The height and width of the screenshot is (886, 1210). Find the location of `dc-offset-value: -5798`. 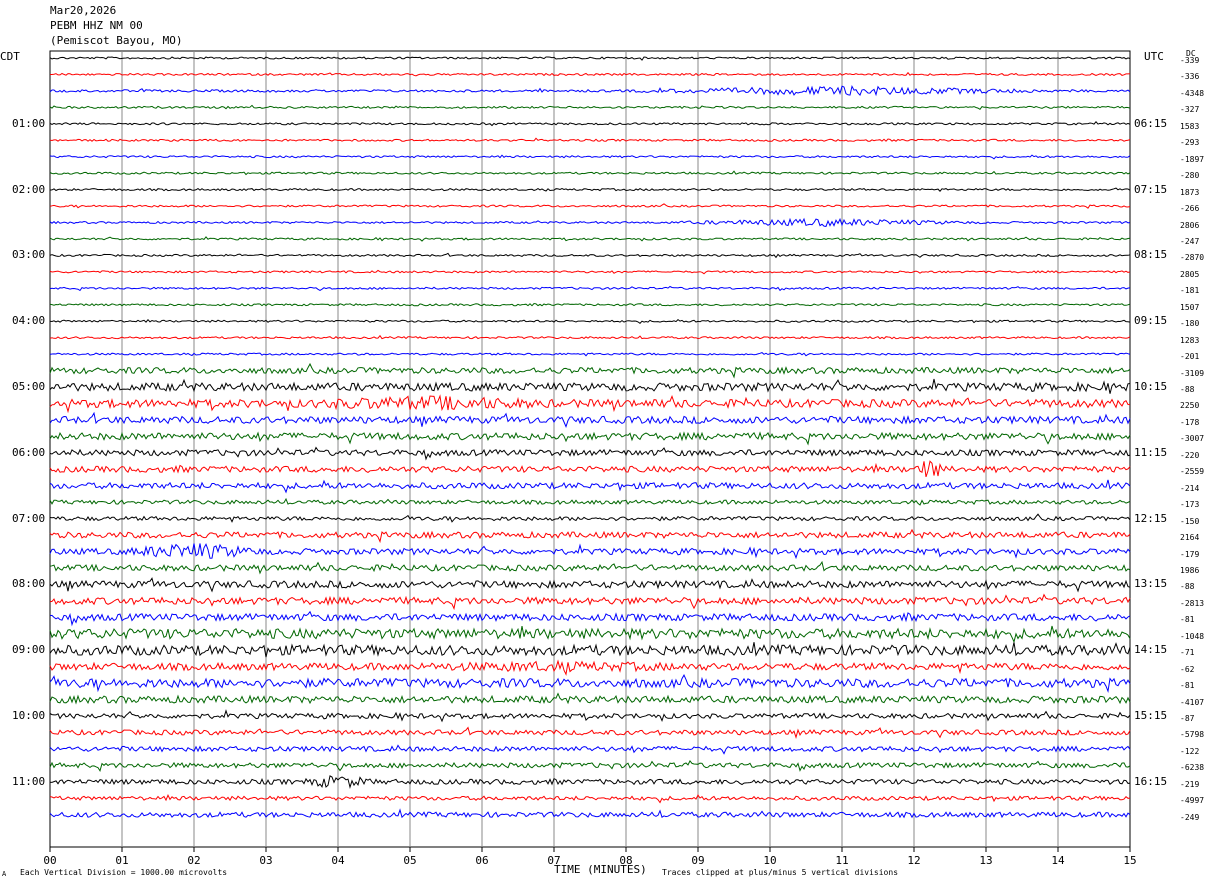

dc-offset-value: -5798 is located at coordinates (1192, 735).